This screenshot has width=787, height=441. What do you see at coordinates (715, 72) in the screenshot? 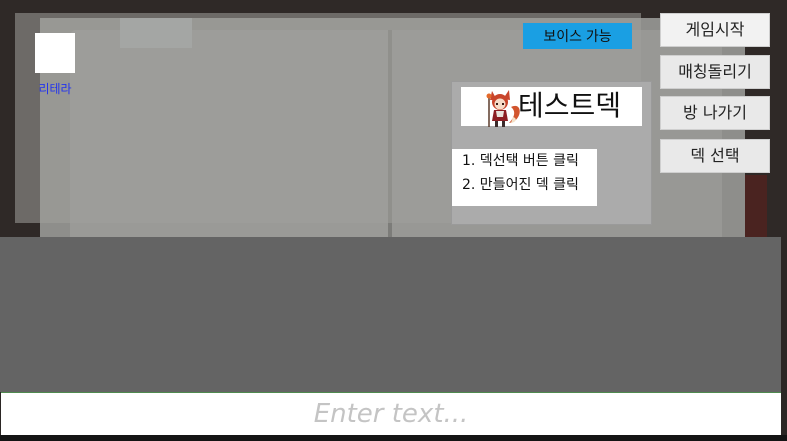
I see `matching-button: 매칭돌리기` at bounding box center [715, 72].